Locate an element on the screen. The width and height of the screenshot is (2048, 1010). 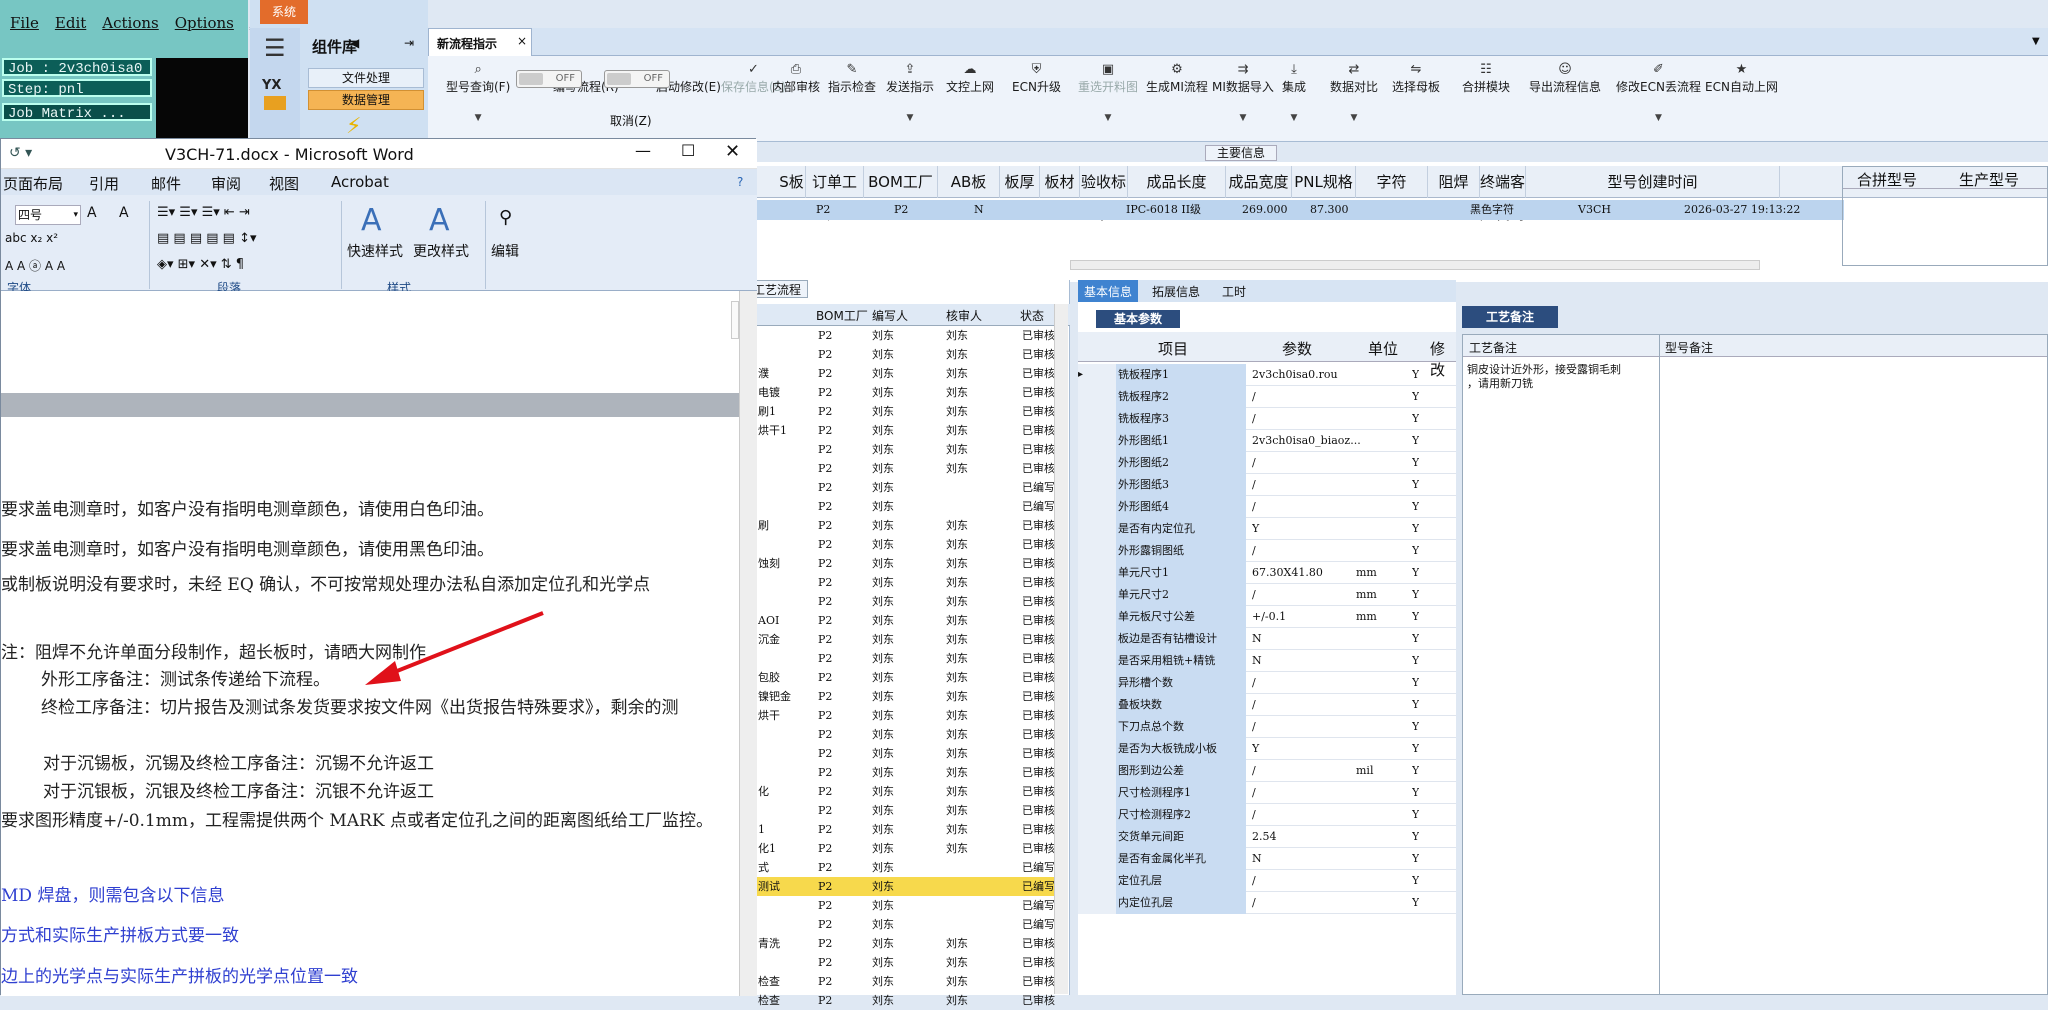
table-row: 外形图纸4 / Y is located at coordinates (1267, 507).